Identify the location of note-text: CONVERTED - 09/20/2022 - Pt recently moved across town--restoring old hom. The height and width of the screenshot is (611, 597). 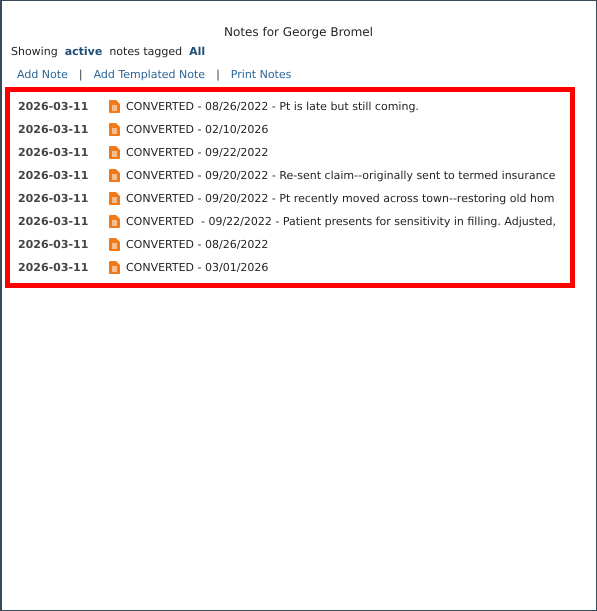
(340, 198).